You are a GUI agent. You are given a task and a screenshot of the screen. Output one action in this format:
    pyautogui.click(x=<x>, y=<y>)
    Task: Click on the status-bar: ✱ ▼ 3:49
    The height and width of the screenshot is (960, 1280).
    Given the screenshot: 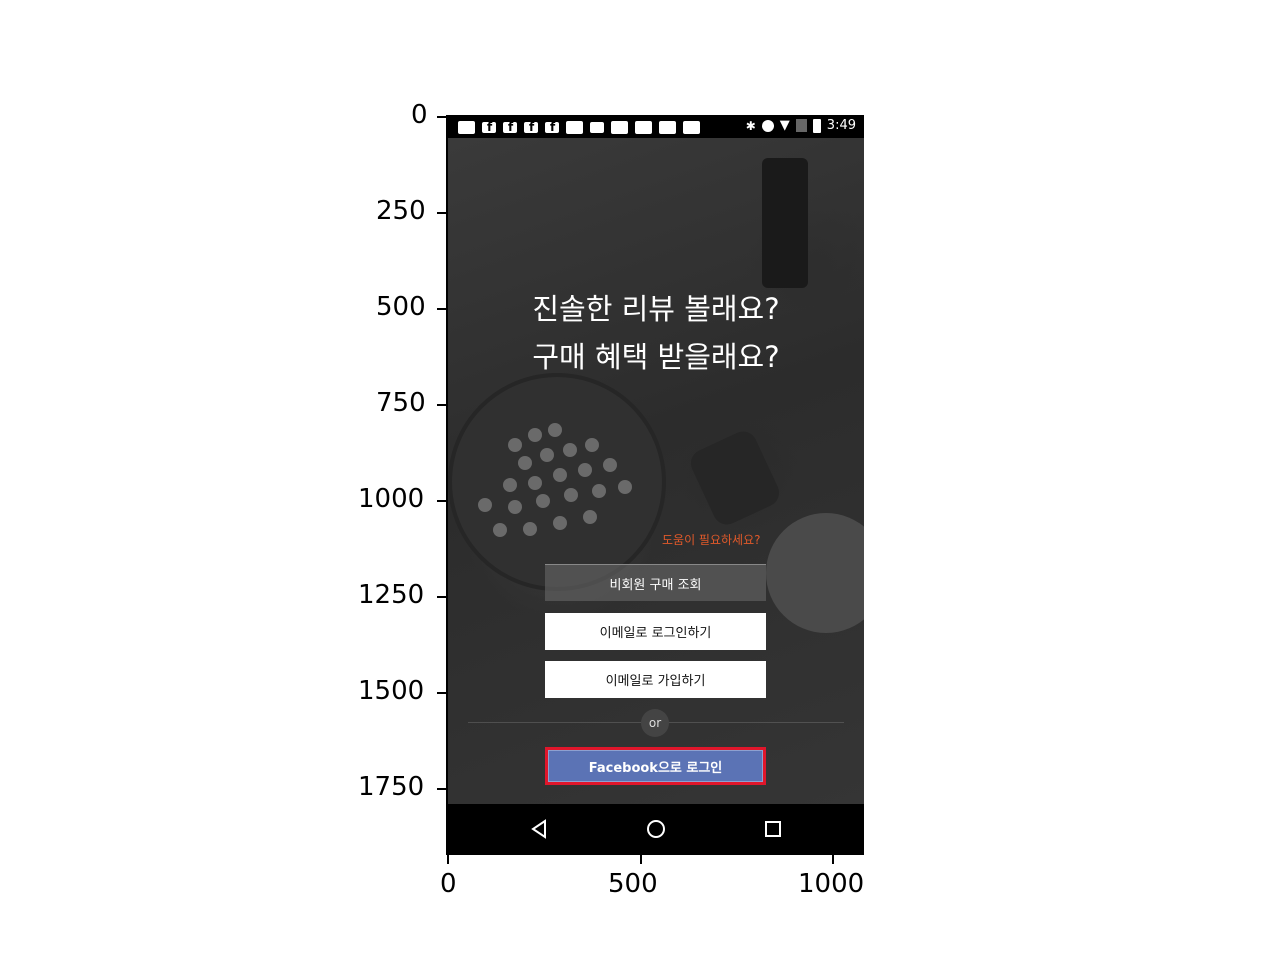 What is the action you would take?
    pyautogui.click(x=656, y=126)
    